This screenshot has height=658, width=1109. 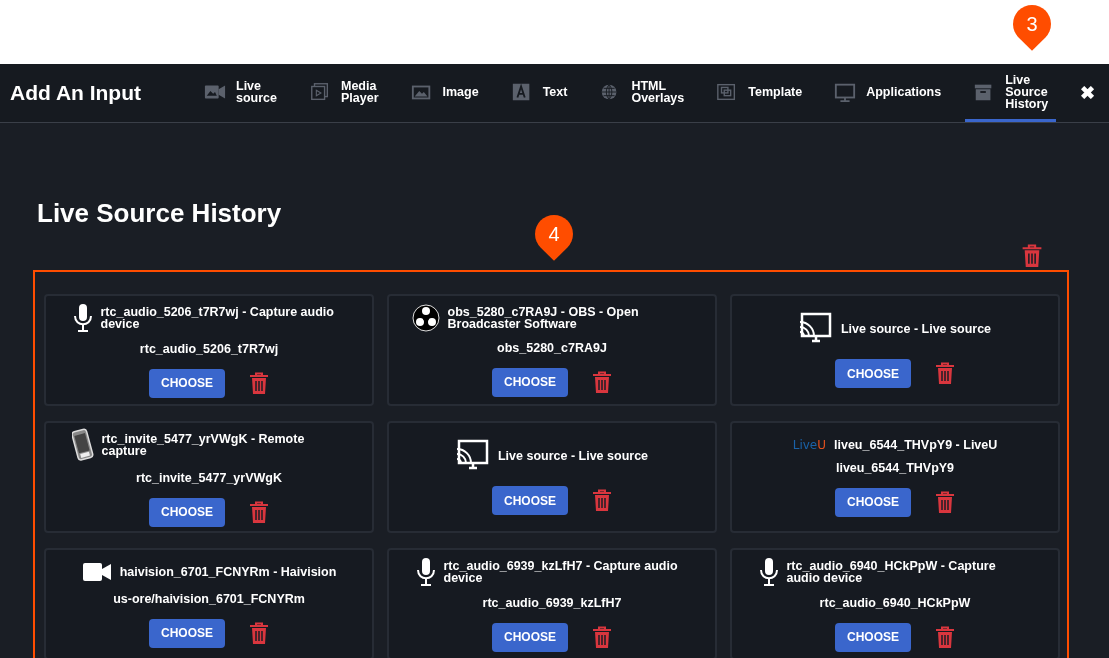 I want to click on tab: Media Player, so click(x=344, y=93).